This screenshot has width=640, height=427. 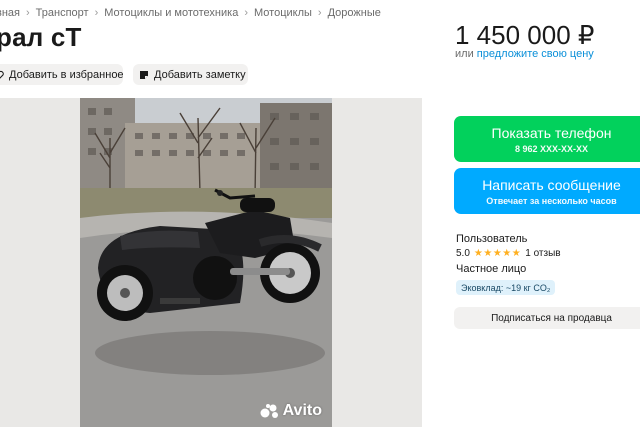 I want to click on eco-badge: Эковклад: ~19 кг CO₂, so click(x=506, y=287).